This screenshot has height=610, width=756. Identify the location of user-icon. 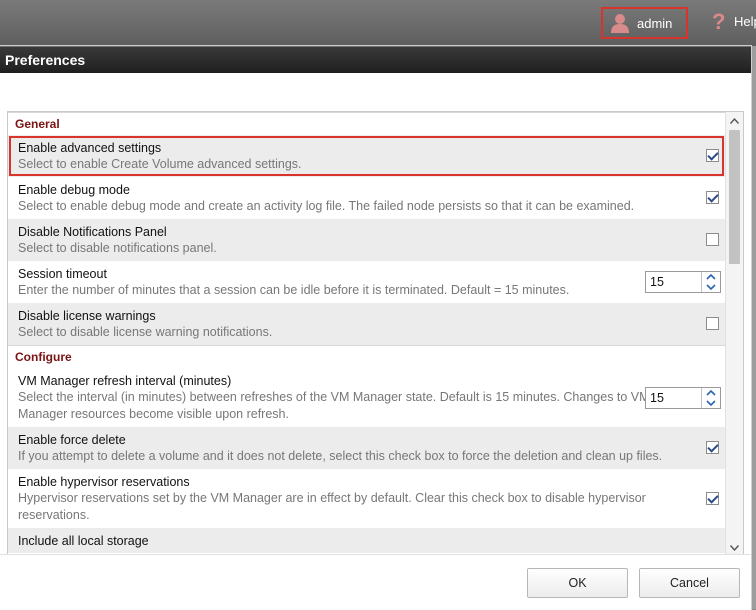
(620, 23).